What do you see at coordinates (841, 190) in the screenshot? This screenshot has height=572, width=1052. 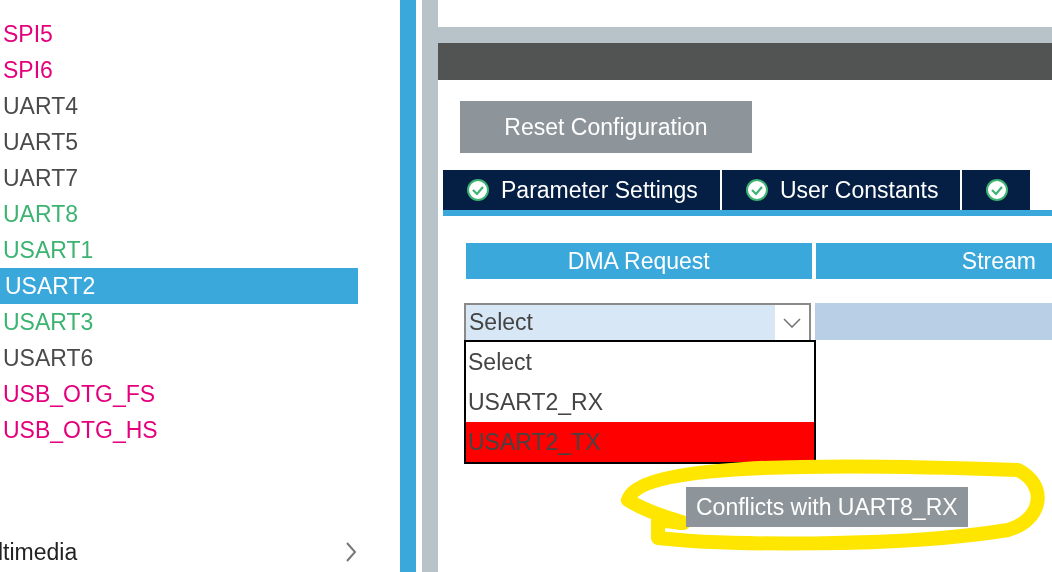 I see `settings-tab: User Constants` at bounding box center [841, 190].